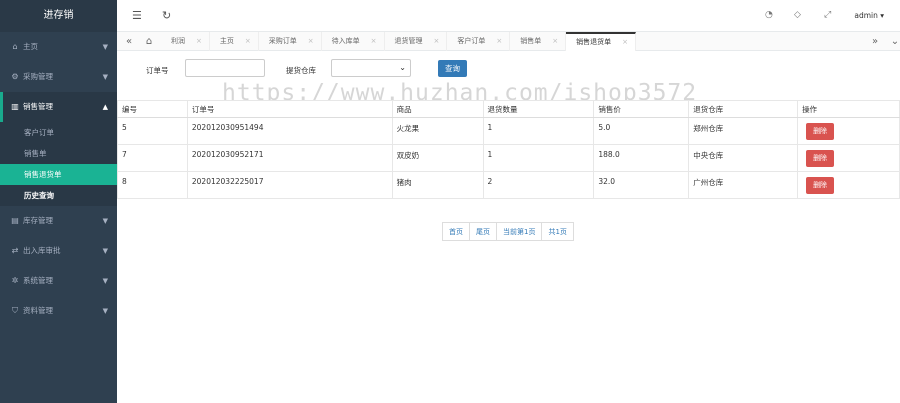  What do you see at coordinates (15, 250) in the screenshot?
I see `transfer-icon: ⇄` at bounding box center [15, 250].